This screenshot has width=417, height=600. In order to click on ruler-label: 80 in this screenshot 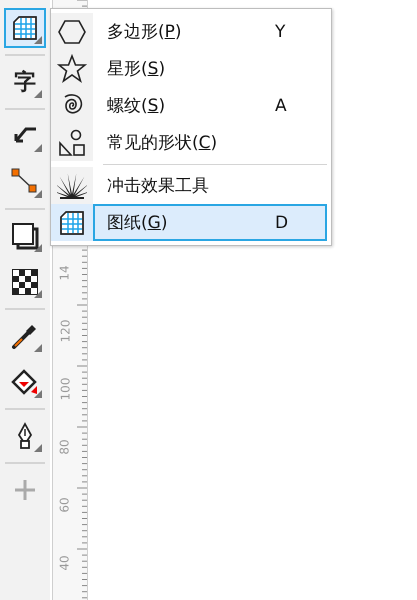, I will do `click(65, 447)`.